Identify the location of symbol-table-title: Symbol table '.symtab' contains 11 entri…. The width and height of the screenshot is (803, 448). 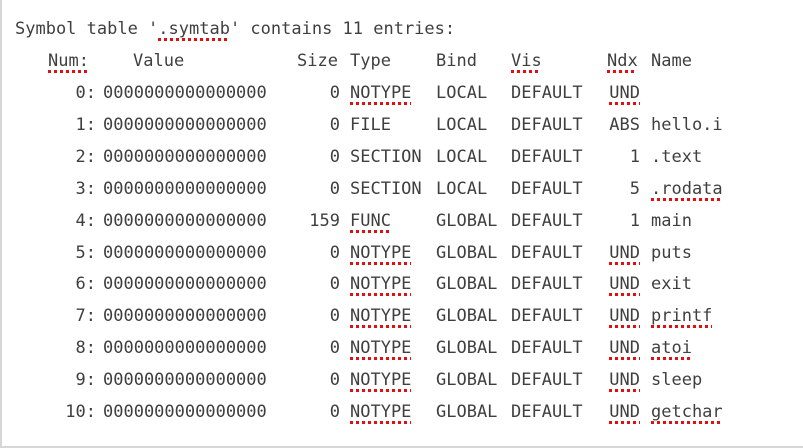
(235, 30).